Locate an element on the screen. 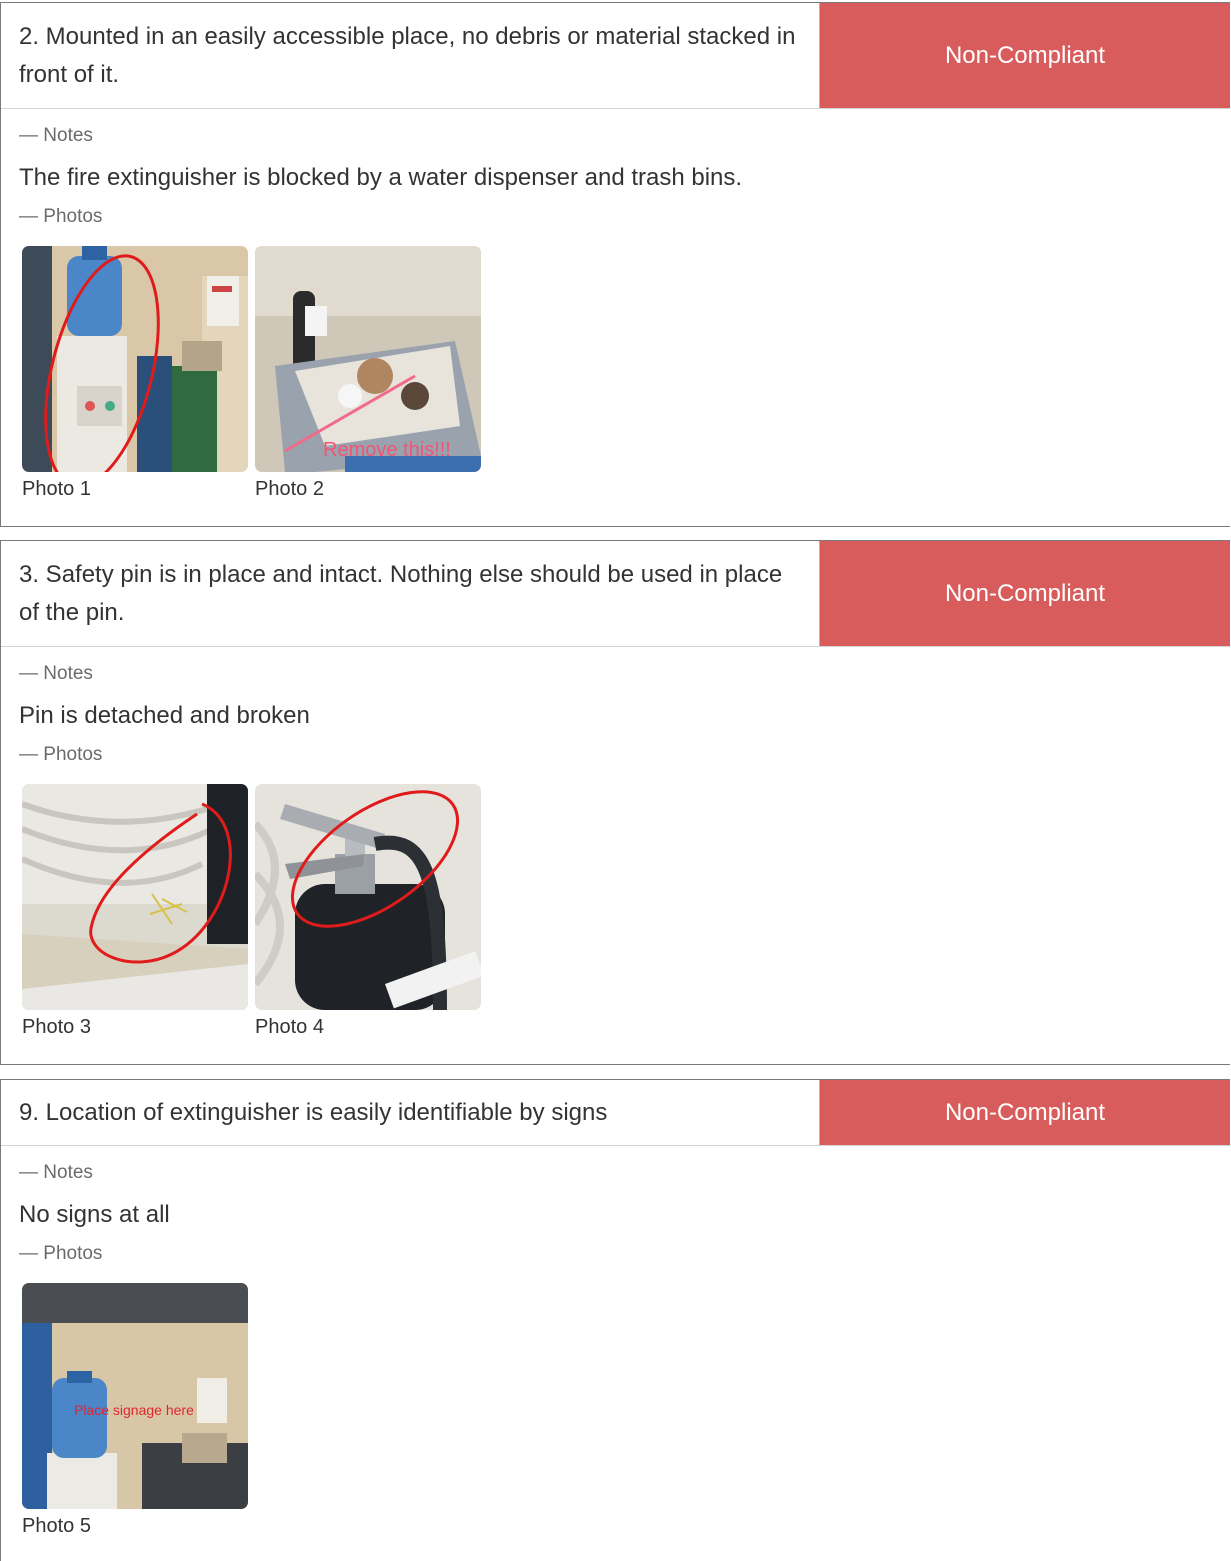 Image resolution: width=1231 pixels, height=1561 pixels. photo-thumbnail: Photo 3 is located at coordinates (135, 912).